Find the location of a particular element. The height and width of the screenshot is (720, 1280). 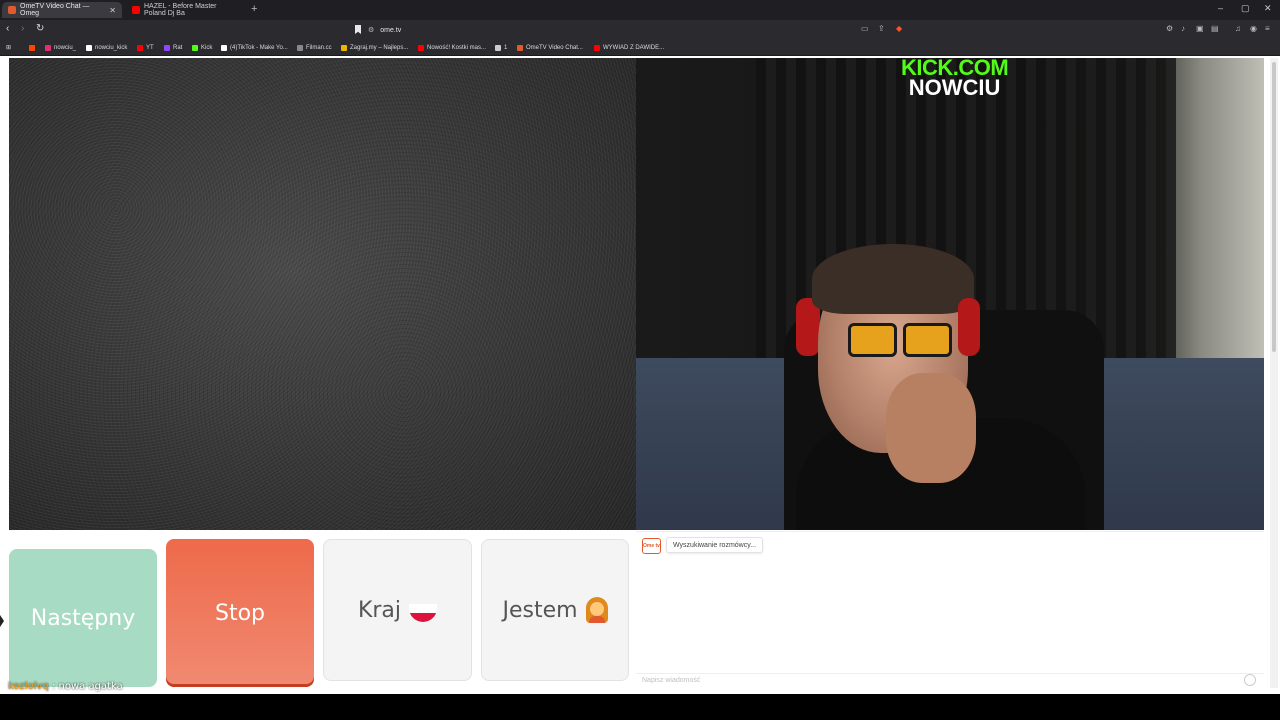

tab-title: OmeTV Video Chat — Omeg is located at coordinates (55, 10).